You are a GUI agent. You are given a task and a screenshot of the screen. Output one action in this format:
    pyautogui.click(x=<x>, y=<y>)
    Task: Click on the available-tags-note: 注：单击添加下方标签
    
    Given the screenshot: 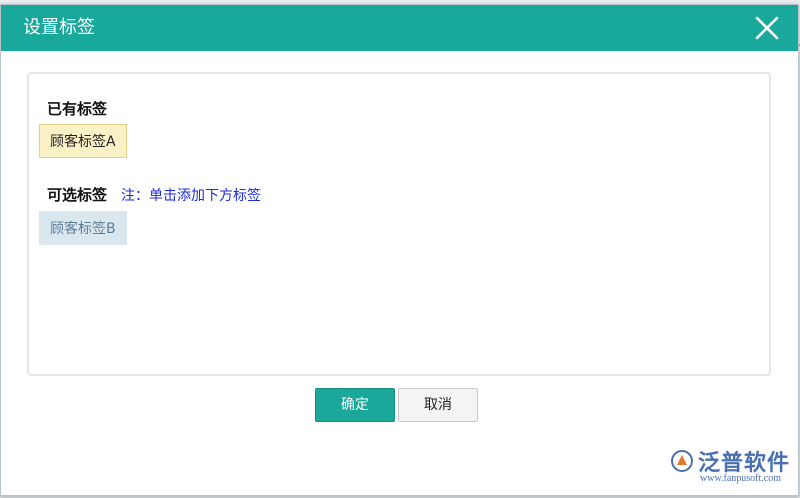 What is the action you would take?
    pyautogui.click(x=191, y=196)
    